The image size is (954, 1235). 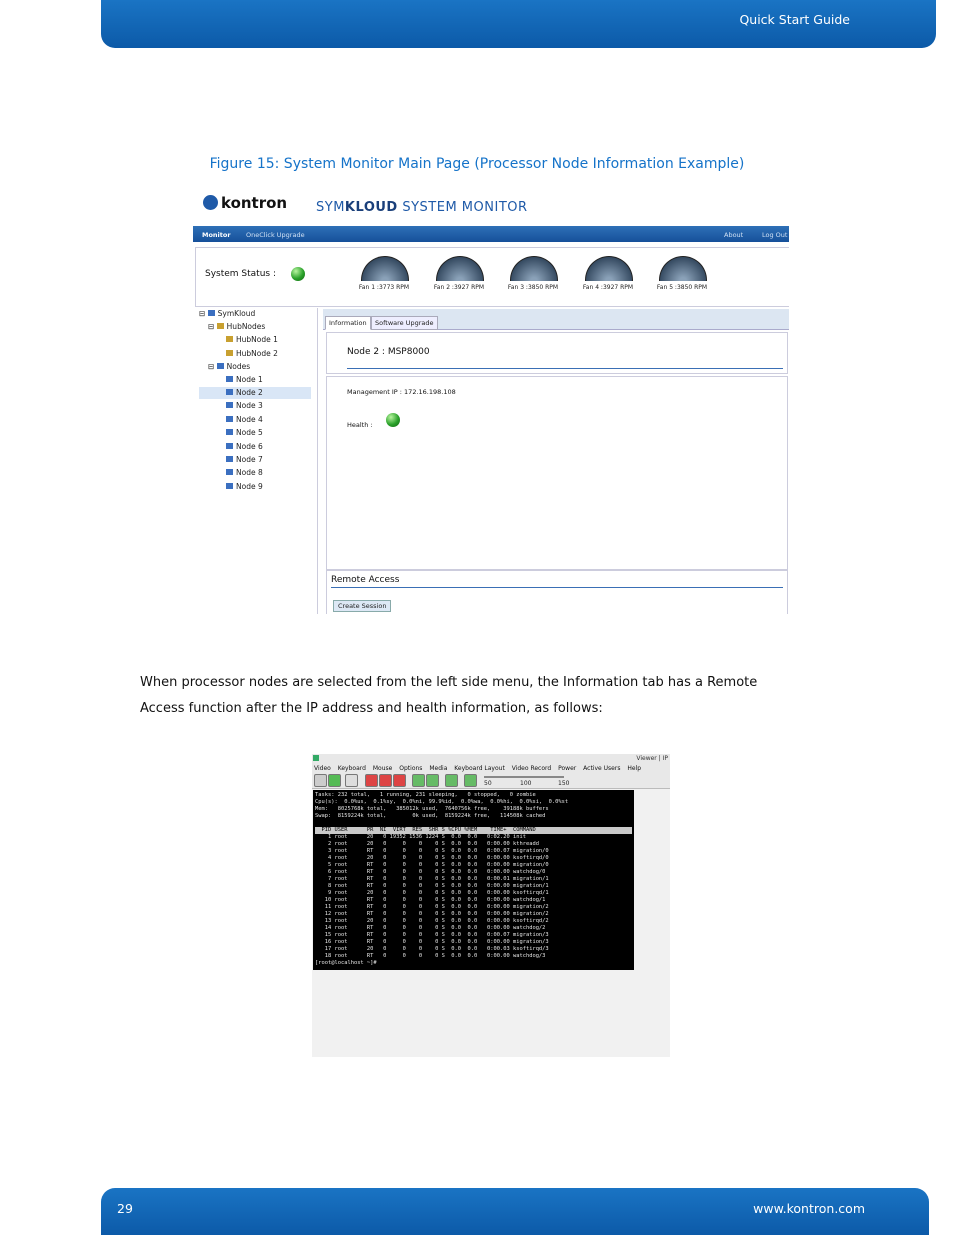 What do you see at coordinates (459, 287) in the screenshot?
I see `fan-label: Fan 2 :3927 RPM` at bounding box center [459, 287].